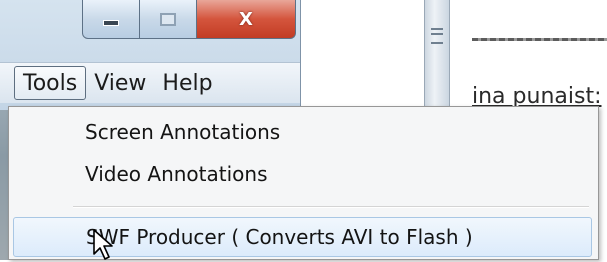  I want to click on maximize-button, so click(168, 19).